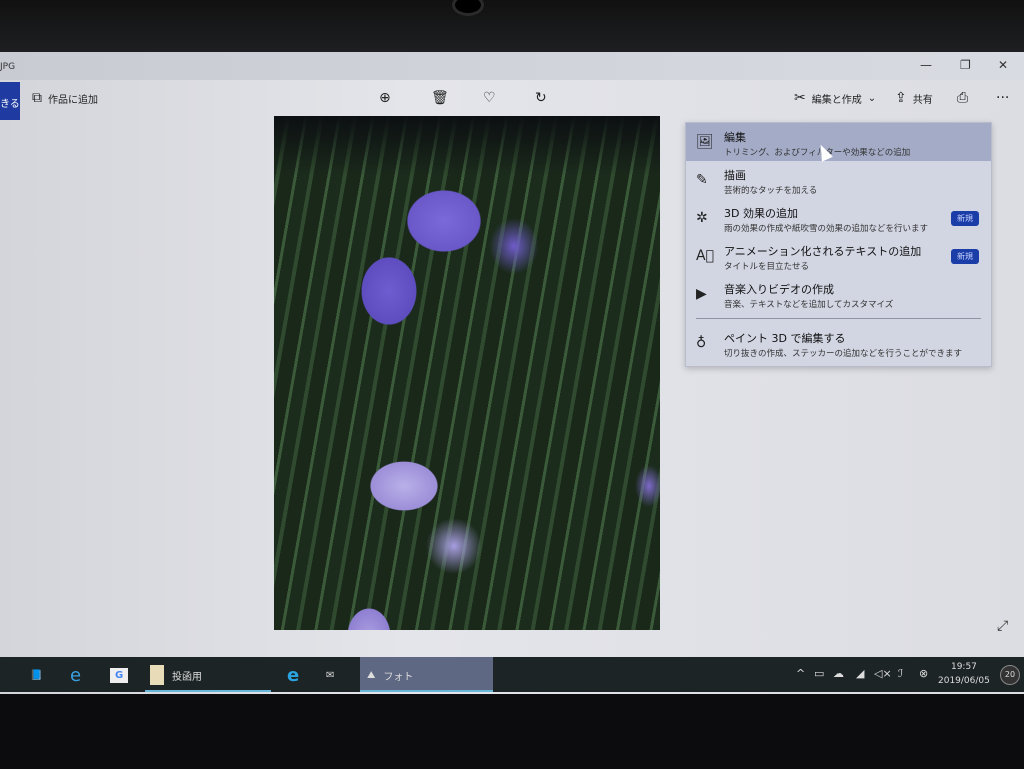  What do you see at coordinates (922, 100) in the screenshot?
I see `share-label: 共有` at bounding box center [922, 100].